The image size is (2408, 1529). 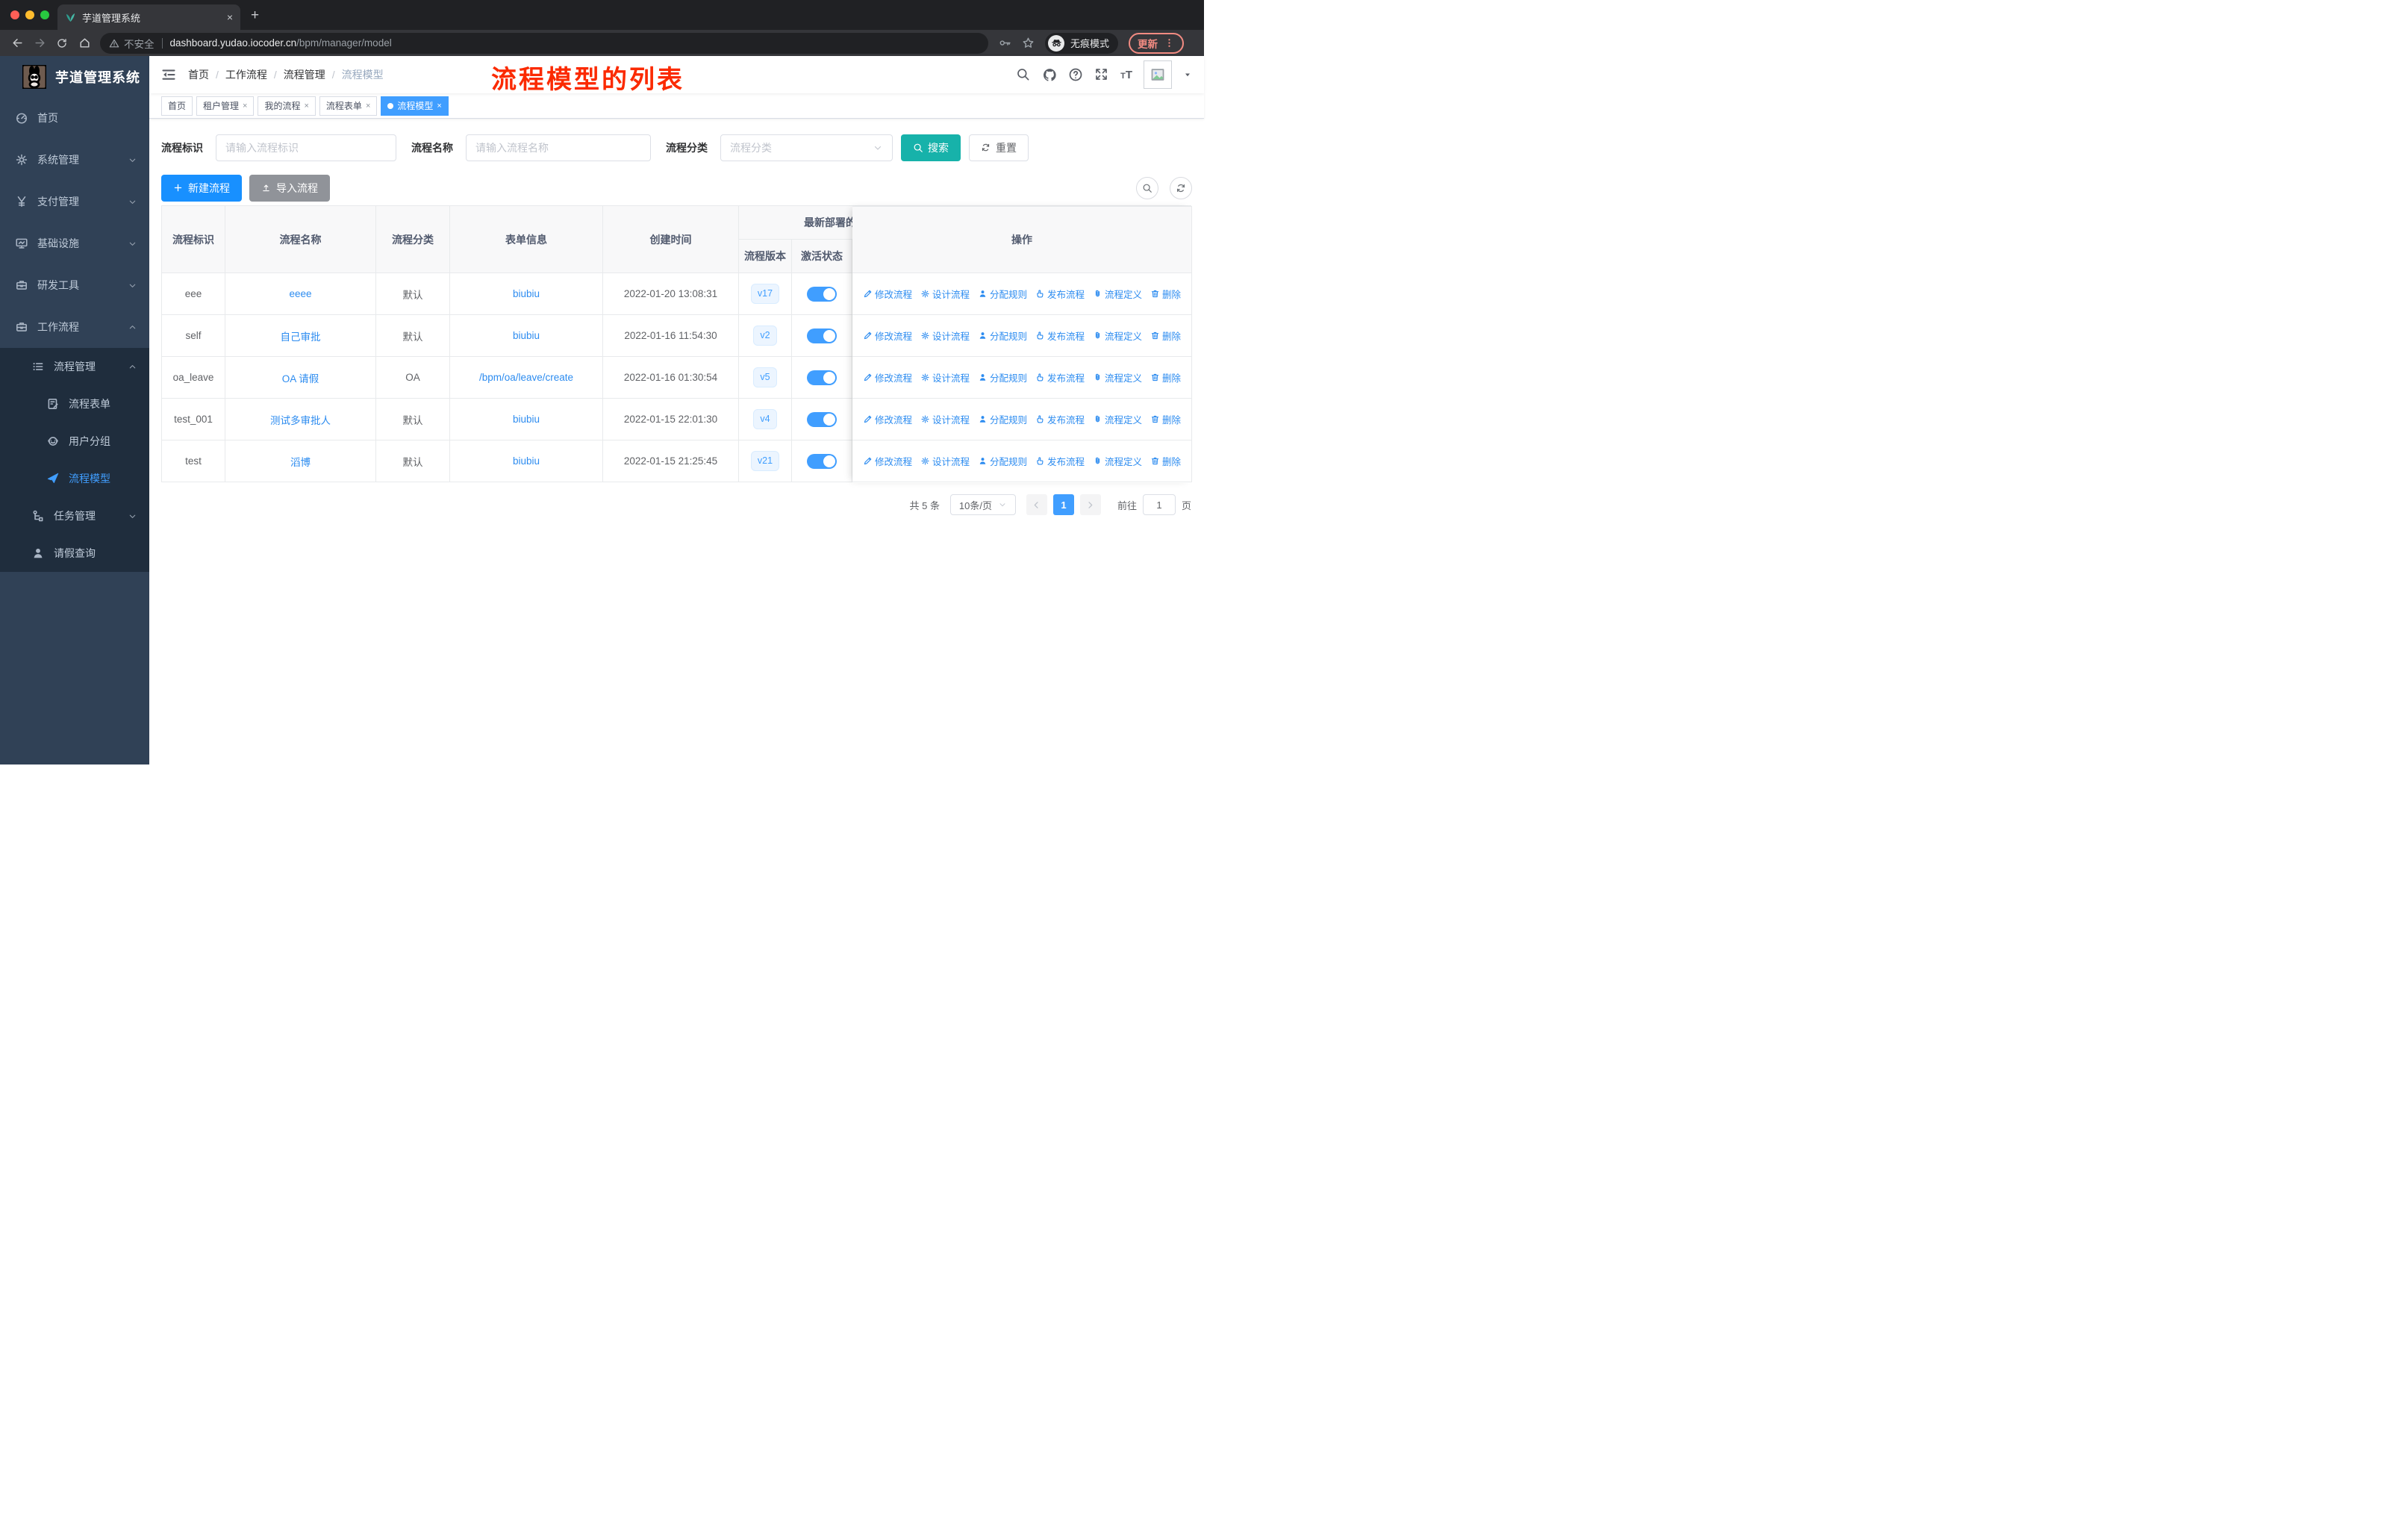 What do you see at coordinates (348, 106) in the screenshot?
I see `tag-流程表单: 流程表单 ×` at bounding box center [348, 106].